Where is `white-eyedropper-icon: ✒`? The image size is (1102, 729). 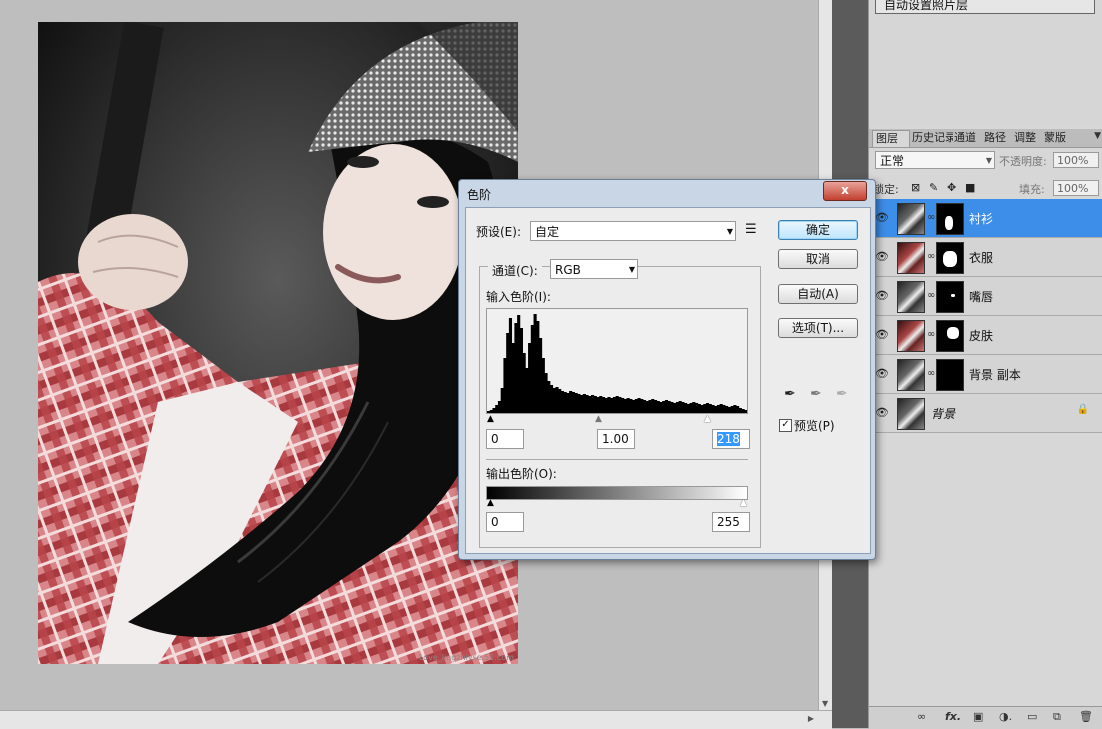
white-eyedropper-icon: ✒ is located at coordinates (842, 394).